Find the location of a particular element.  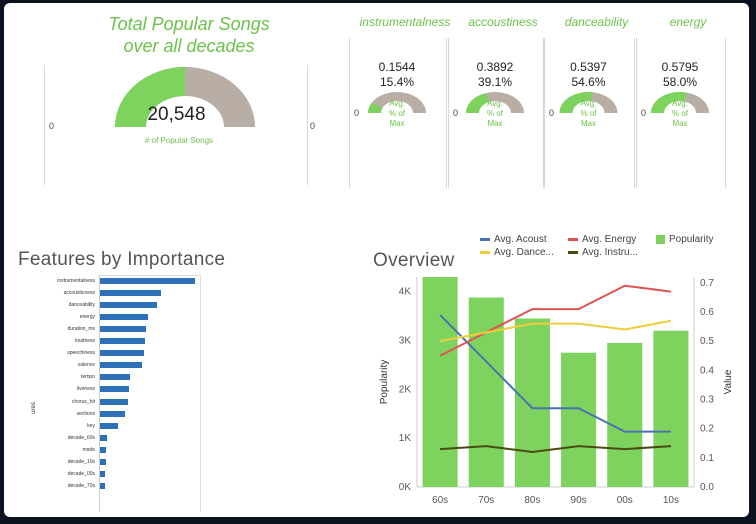

feature-value: 0.5795 is located at coordinates (680, 67).